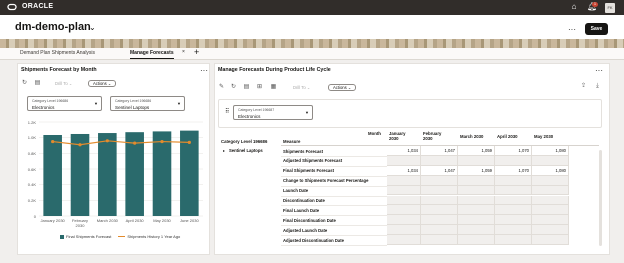 This screenshot has width=624, height=263. I want to click on month-header: May 2030, so click(543, 136).